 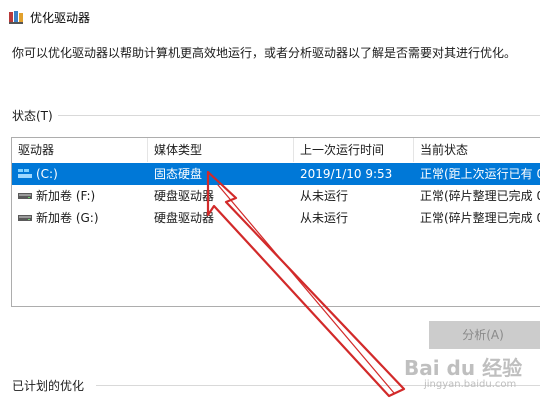 What do you see at coordinates (178, 174) in the screenshot?
I see `media-type-cell: 固态硬盘` at bounding box center [178, 174].